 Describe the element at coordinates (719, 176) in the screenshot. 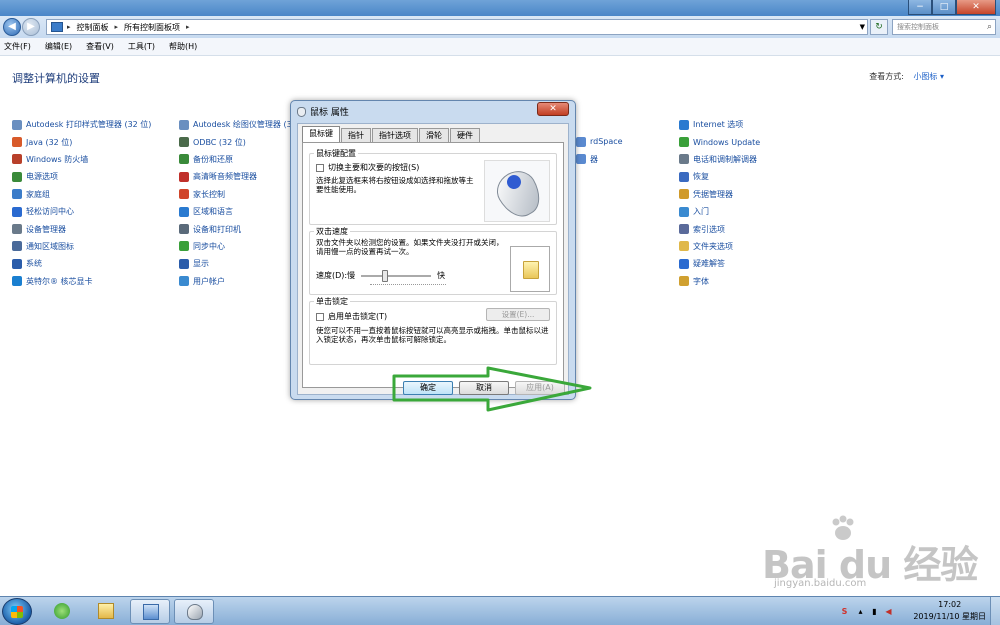

I see `cp-item: 恢复` at that location.